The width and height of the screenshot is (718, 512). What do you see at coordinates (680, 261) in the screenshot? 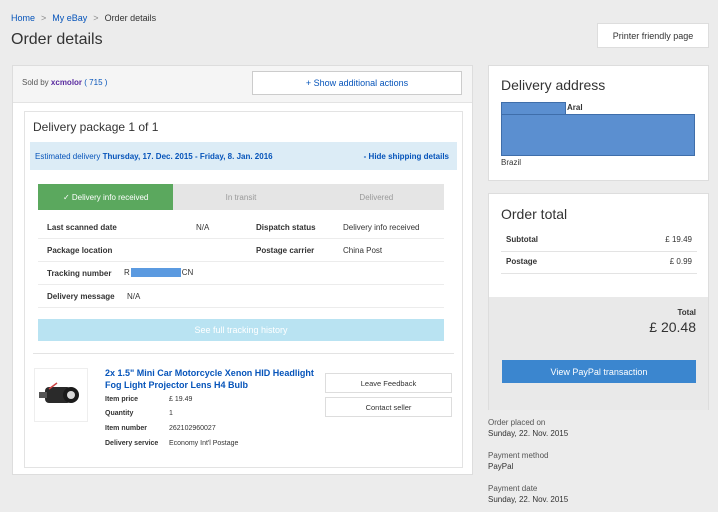
I see `postage-value: £ 0.99` at bounding box center [680, 261].